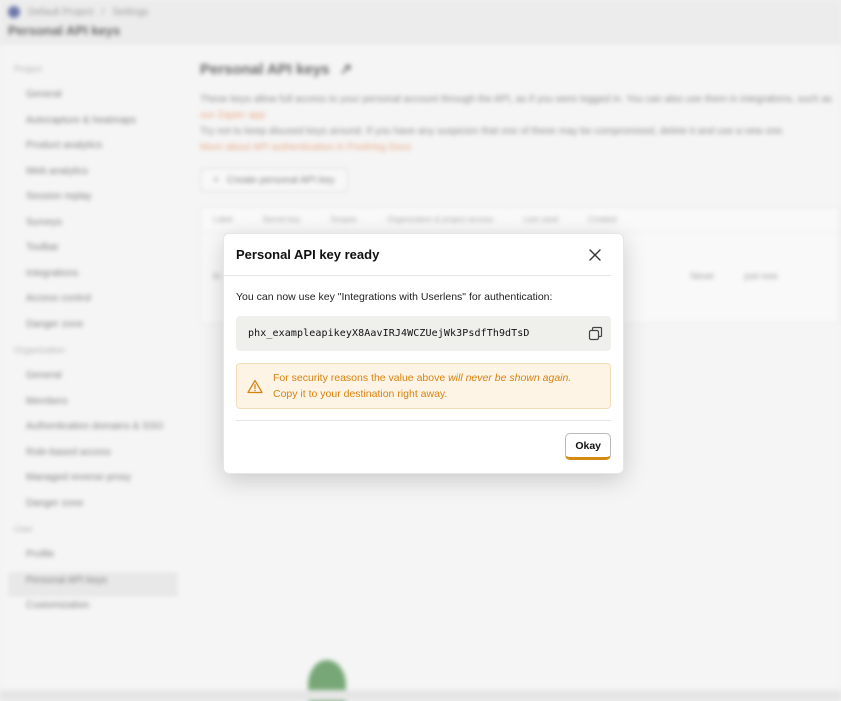 Image resolution: width=841 pixels, height=701 pixels. I want to click on modal-header: Personal API key ready, so click(417, 255).